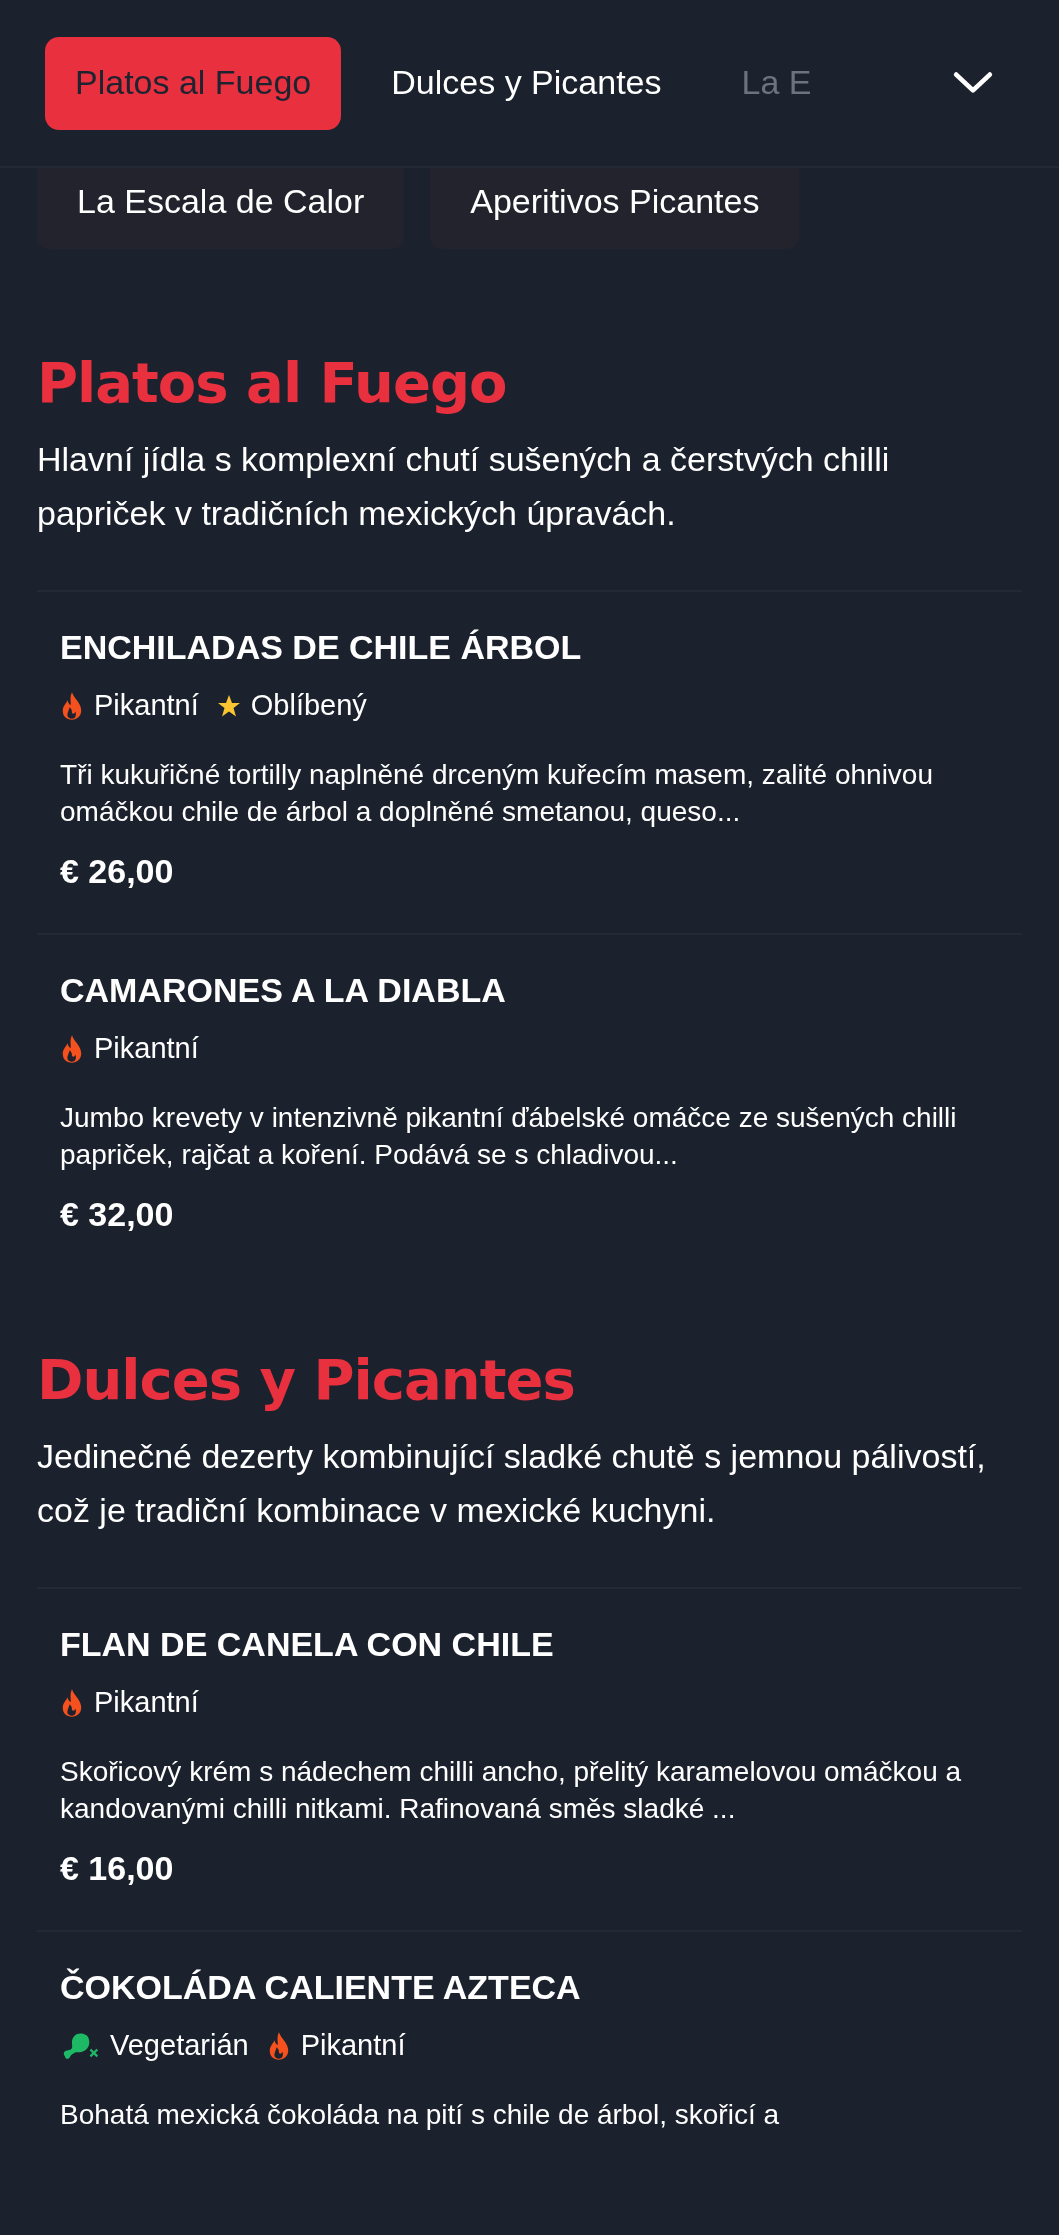 Image resolution: width=1059 pixels, height=2235 pixels. What do you see at coordinates (272, 383) in the screenshot?
I see `section-title: Platos al Fuego` at bounding box center [272, 383].